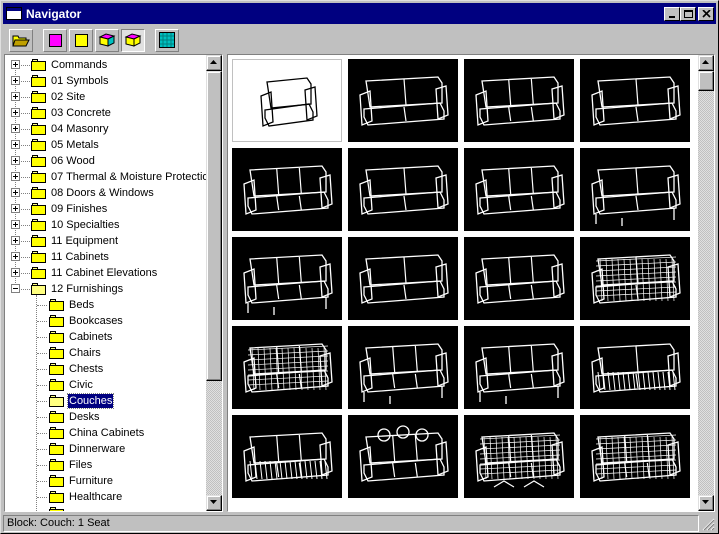 The width and height of the screenshot is (719, 534). Describe the element at coordinates (519, 100) in the screenshot. I see `block-tile-couch-3-seat-a` at that location.